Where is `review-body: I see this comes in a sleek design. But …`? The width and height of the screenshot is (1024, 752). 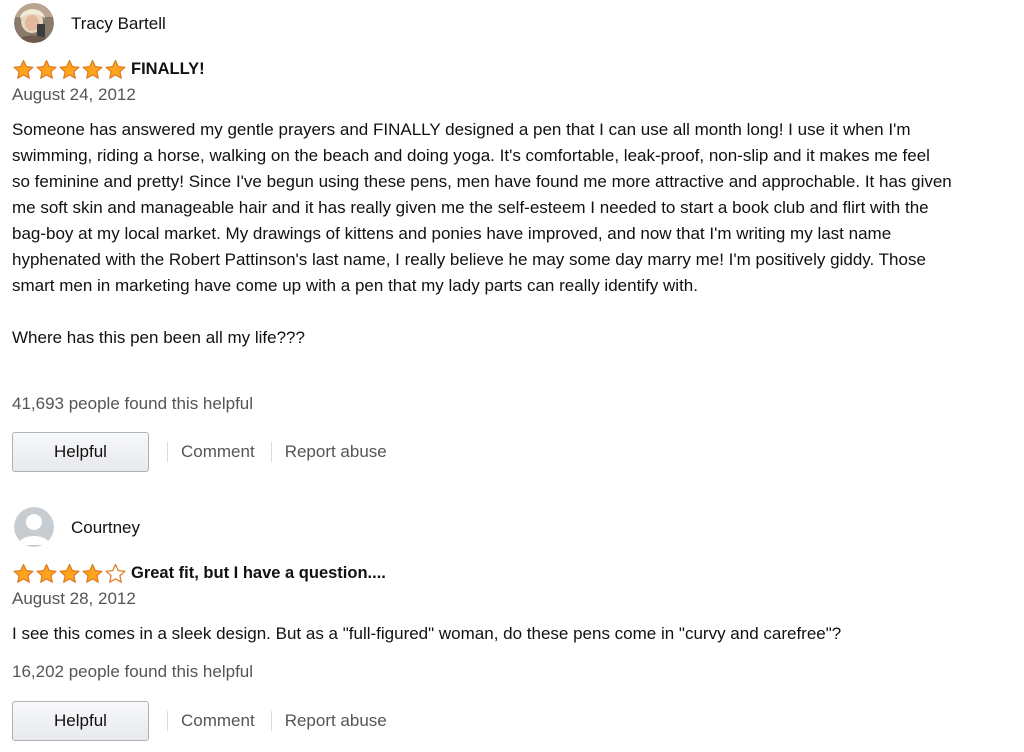
review-body: I see this comes in a sleek design. But … is located at coordinates (482, 634).